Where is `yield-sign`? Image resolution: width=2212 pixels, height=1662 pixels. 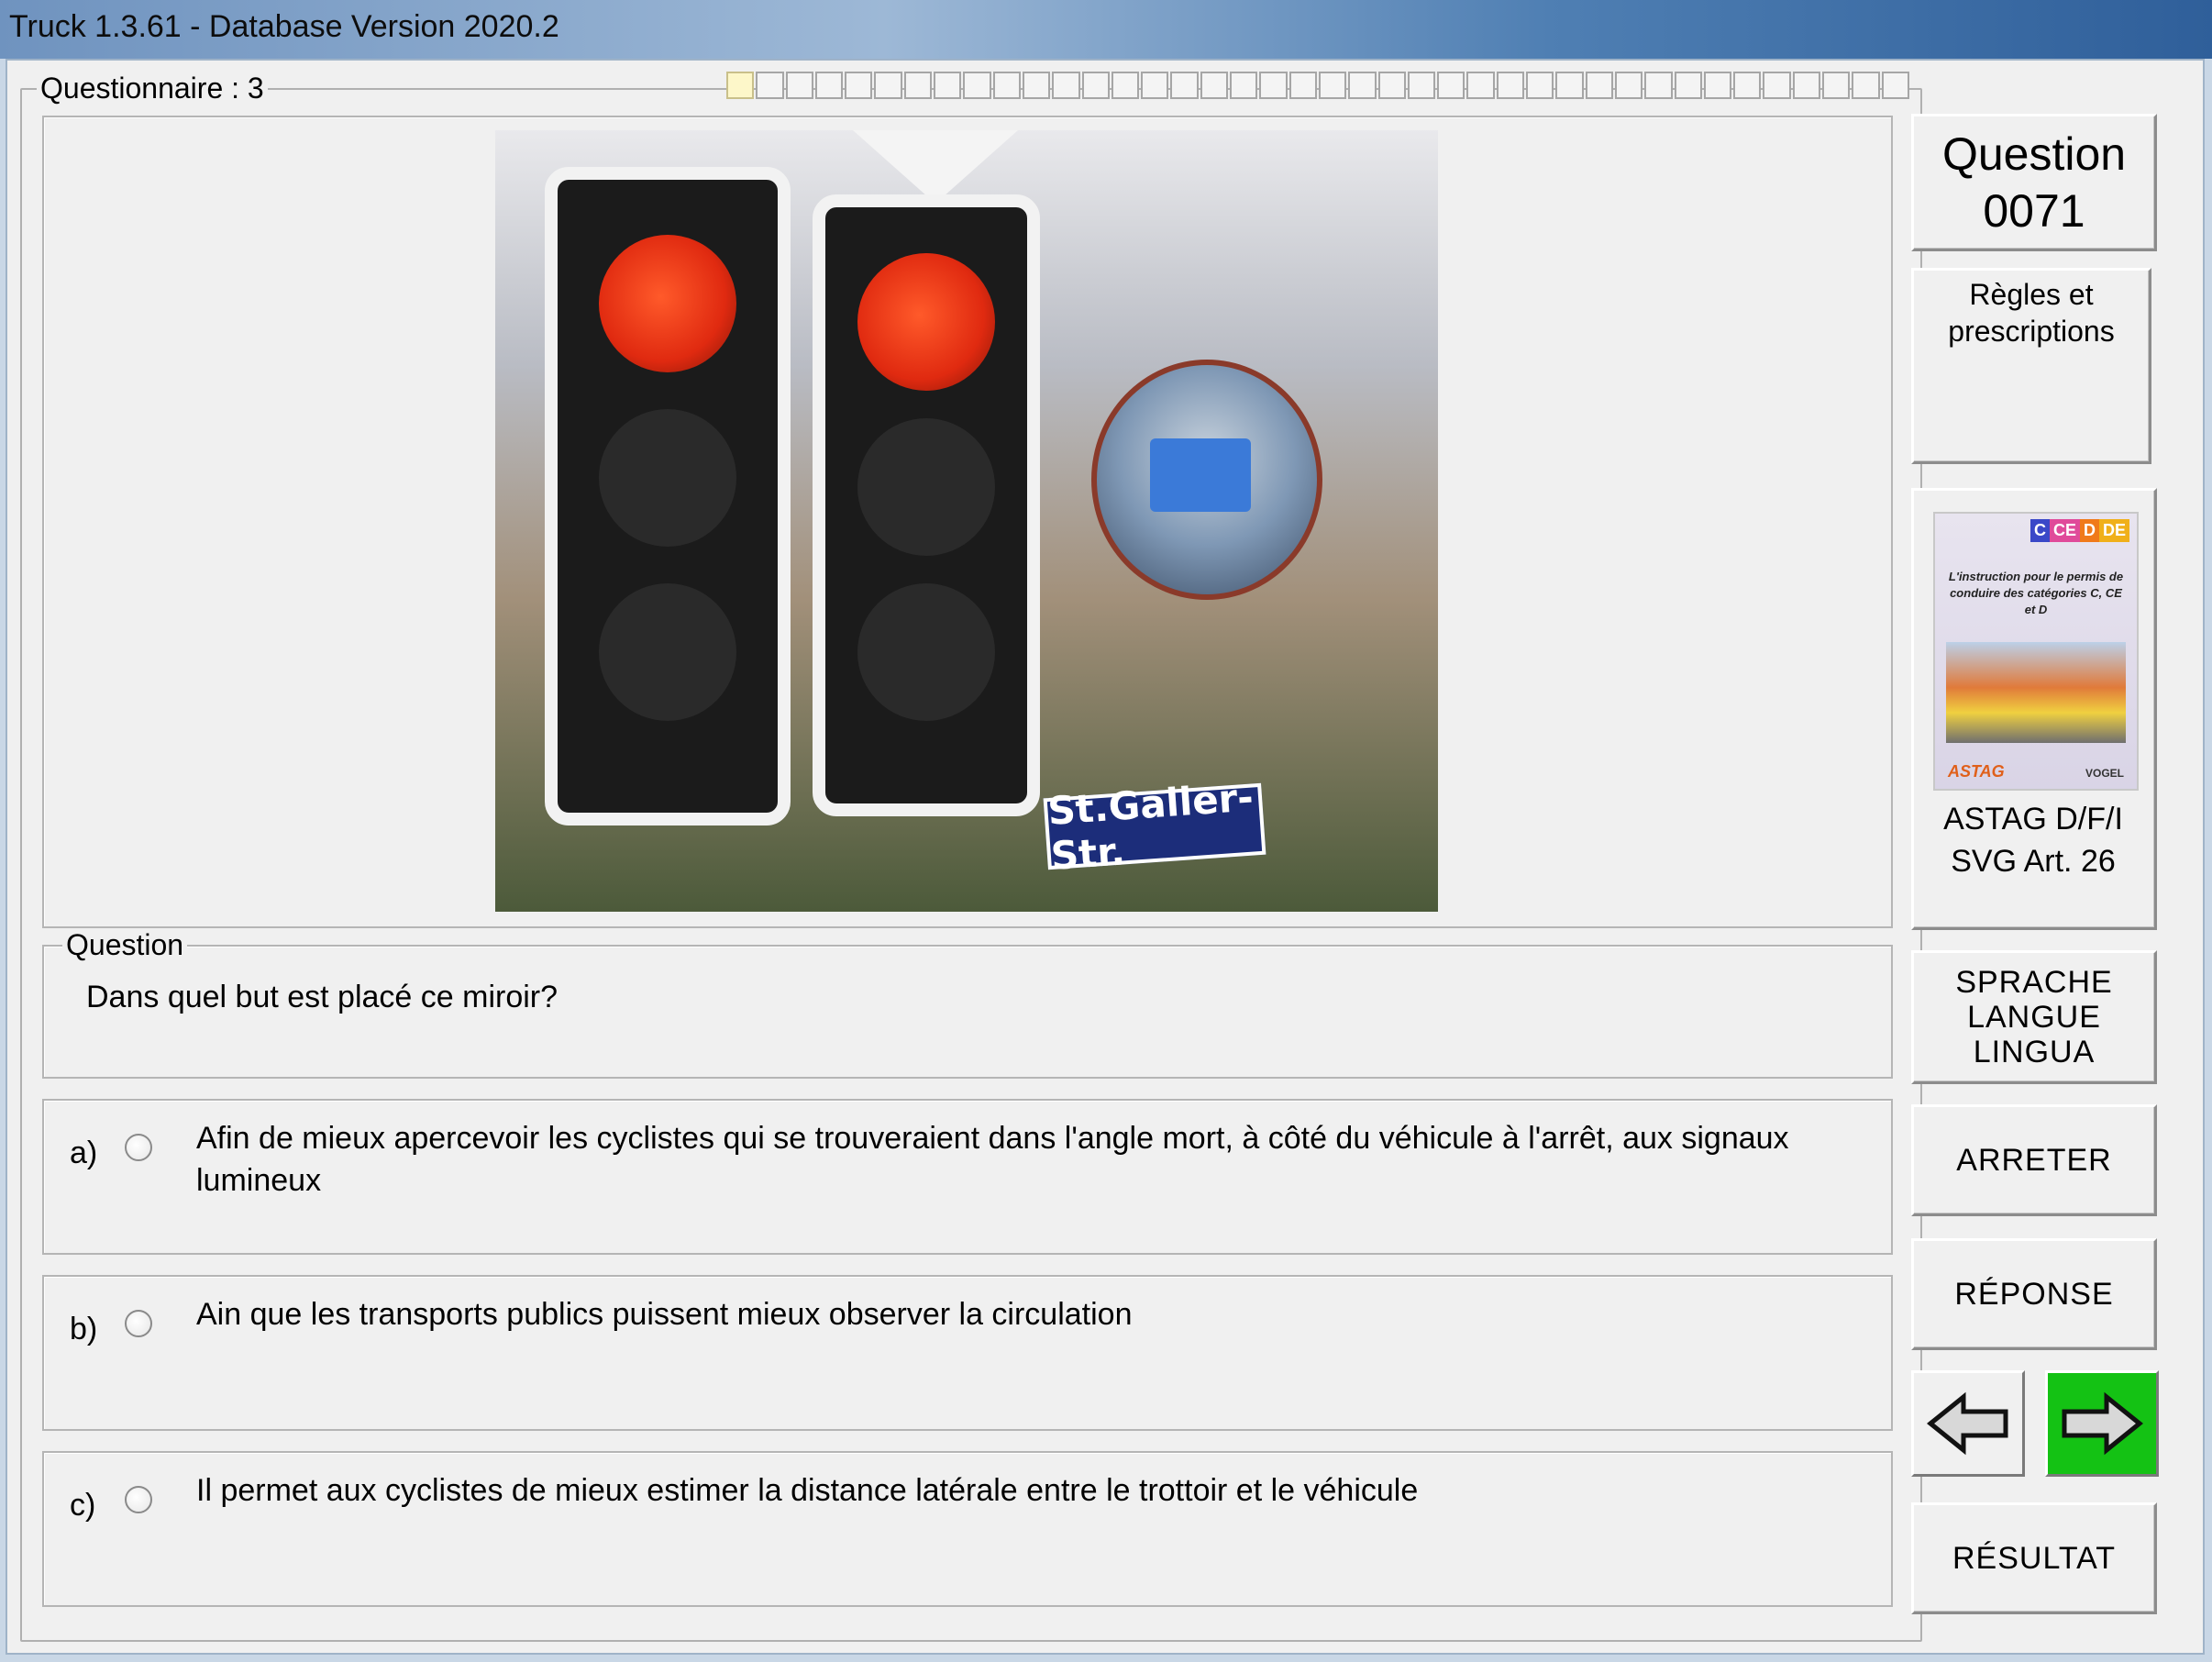 yield-sign is located at coordinates (936, 167).